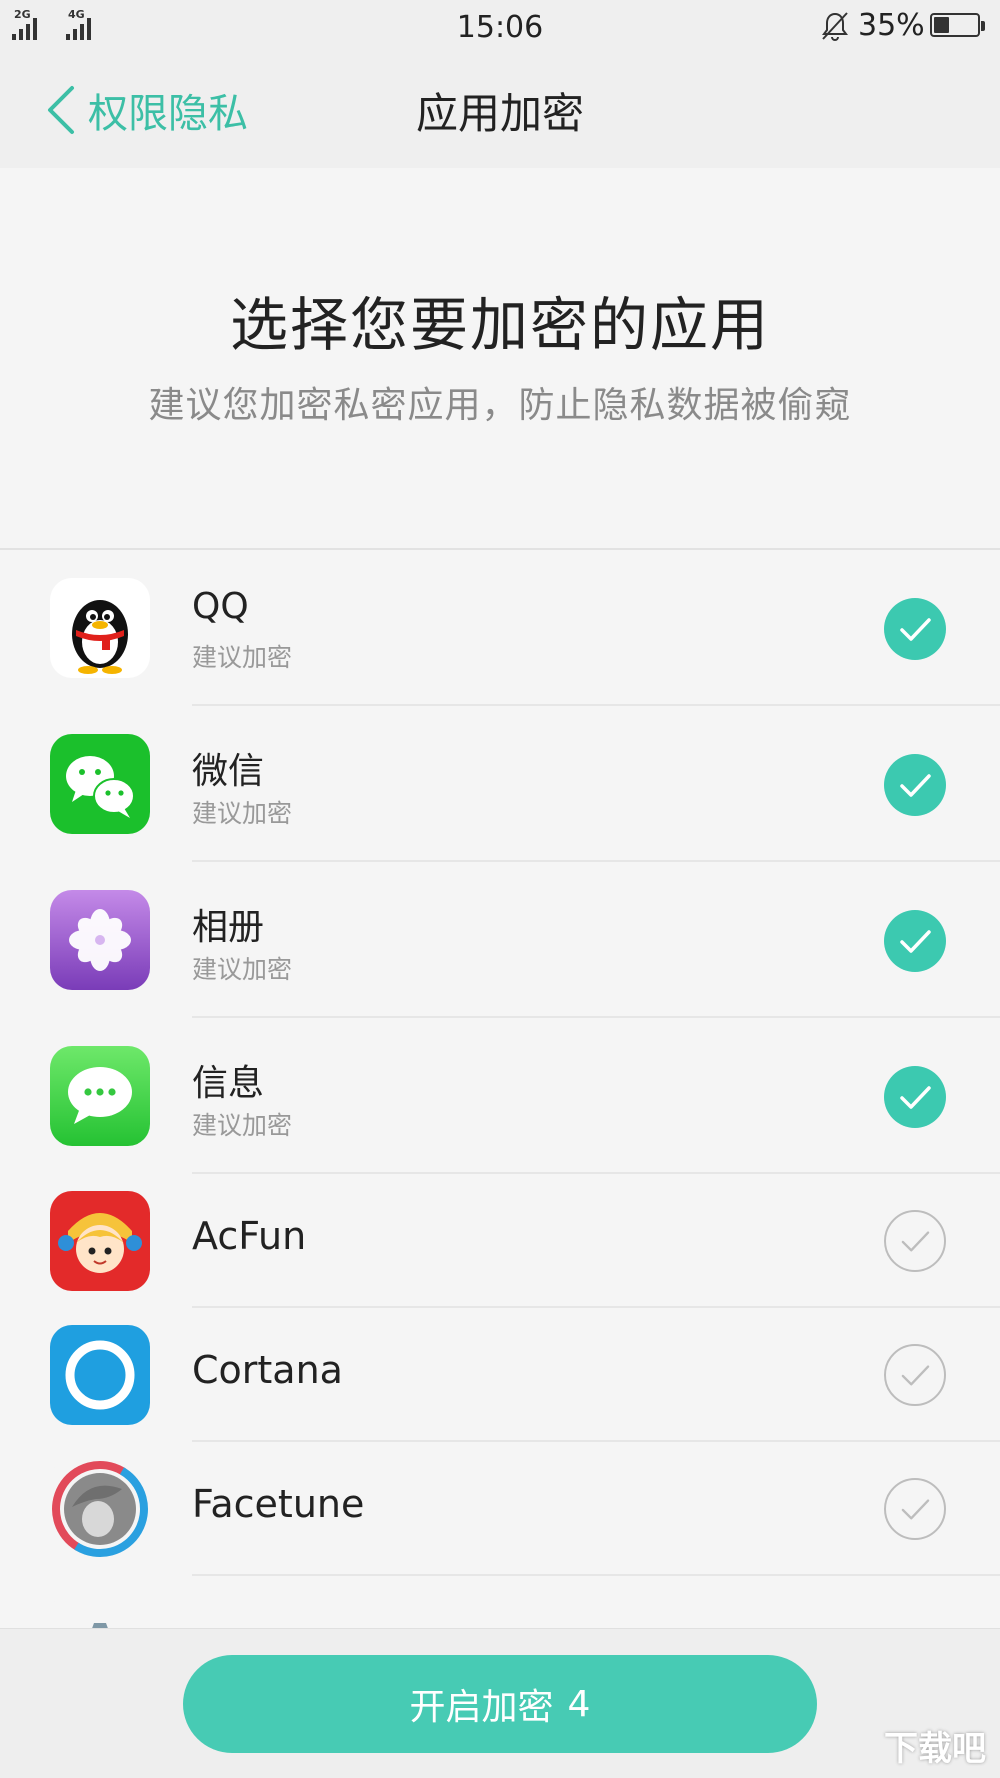 This screenshot has height=1778, width=1000. What do you see at coordinates (500, 940) in the screenshot?
I see `list-item: 相册 建议加密` at bounding box center [500, 940].